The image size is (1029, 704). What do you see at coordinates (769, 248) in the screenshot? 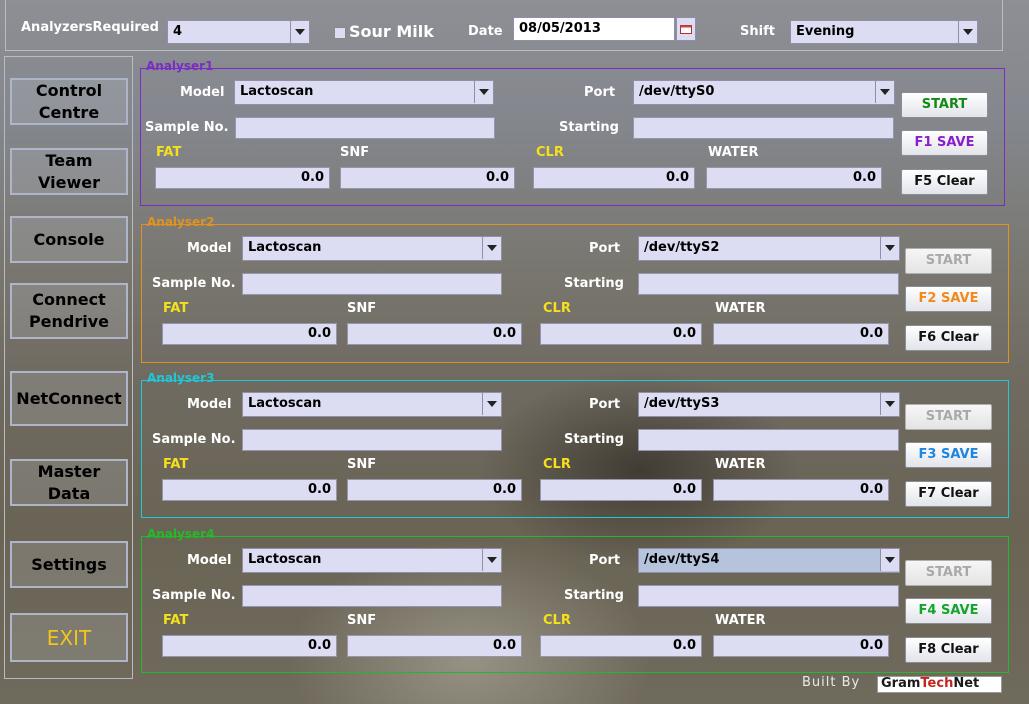
I see `port-select: /dev/ttyS2` at bounding box center [769, 248].